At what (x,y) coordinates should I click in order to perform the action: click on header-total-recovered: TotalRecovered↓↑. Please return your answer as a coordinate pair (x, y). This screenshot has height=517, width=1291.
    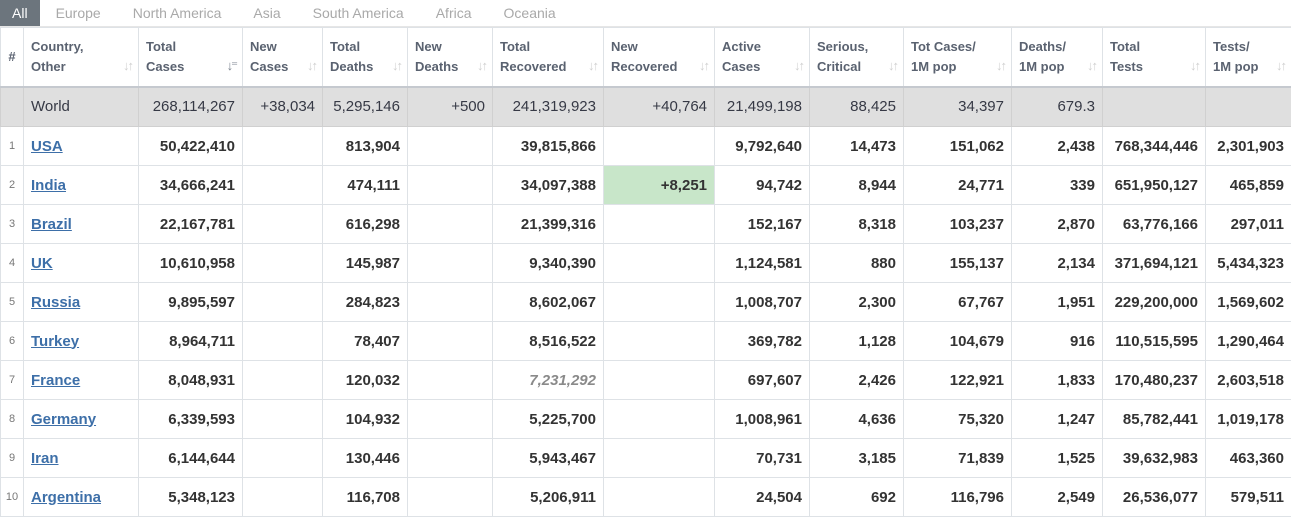
    Looking at the image, I should click on (548, 57).